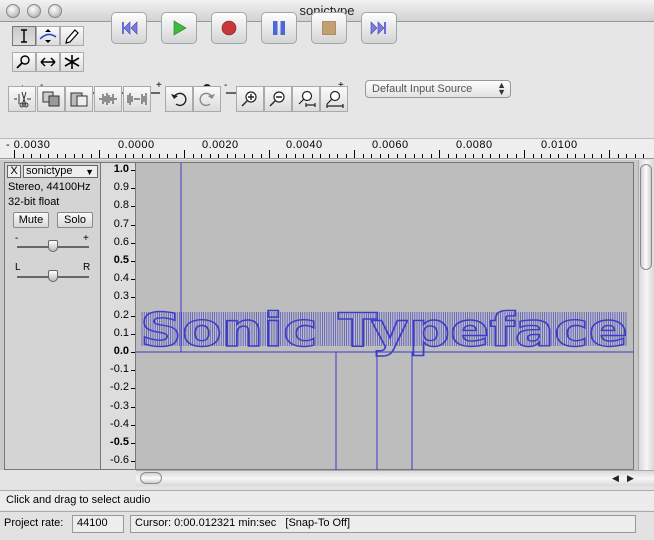  What do you see at coordinates (559, 145) in the screenshot?
I see `ruler-label: 0.0100` at bounding box center [559, 145].